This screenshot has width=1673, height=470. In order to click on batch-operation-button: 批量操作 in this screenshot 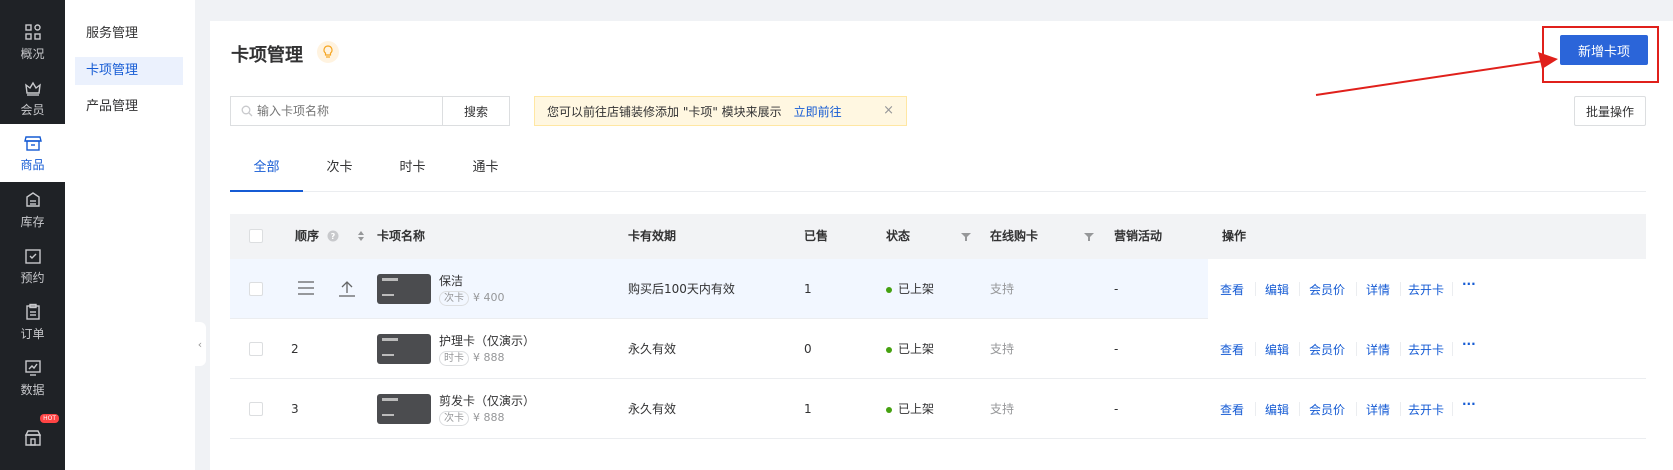, I will do `click(1610, 111)`.